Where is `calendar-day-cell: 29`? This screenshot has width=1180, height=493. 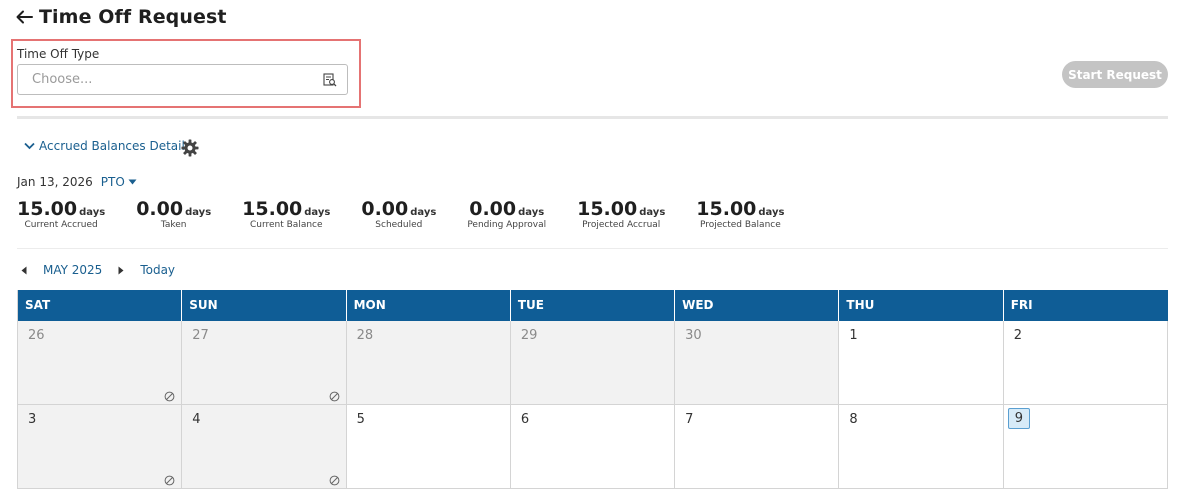 calendar-day-cell: 29 is located at coordinates (593, 362).